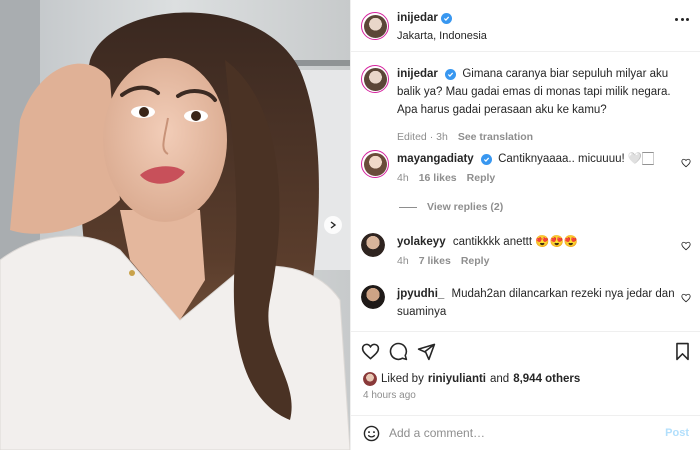  I want to click on caption-avatar, so click(375, 79).